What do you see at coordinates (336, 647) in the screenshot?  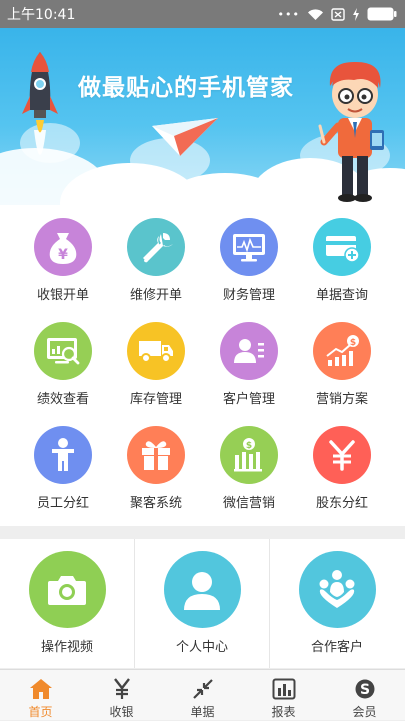 I see `quick-item-label: 合作客户` at bounding box center [336, 647].